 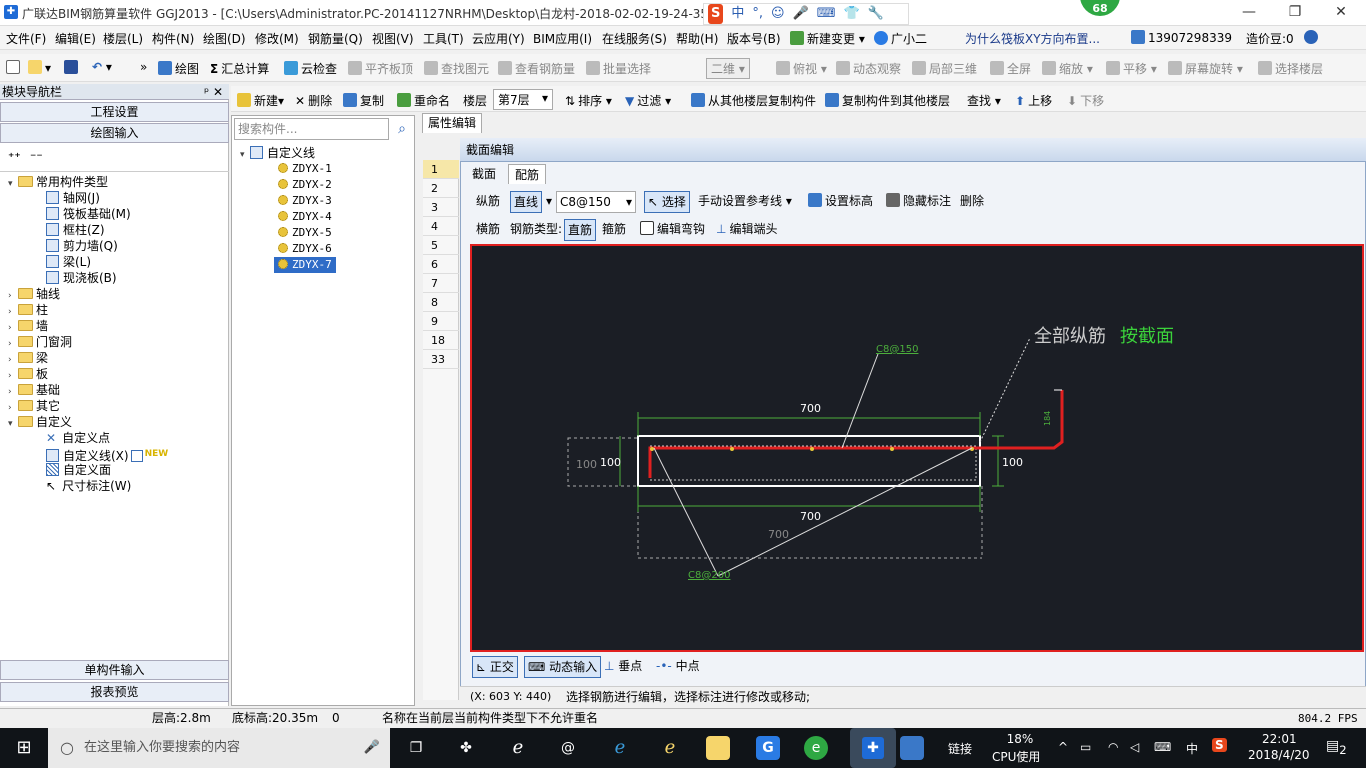 What do you see at coordinates (753, 100) in the screenshot?
I see `copy-from-floor-button: 从其他楼层复制构件` at bounding box center [753, 100].